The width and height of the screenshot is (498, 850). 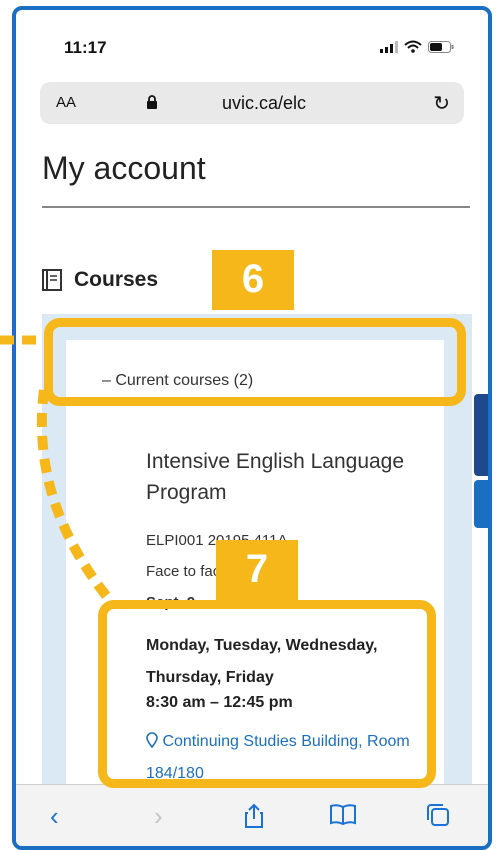 What do you see at coordinates (253, 280) in the screenshot?
I see `callout-badge-6: 6` at bounding box center [253, 280].